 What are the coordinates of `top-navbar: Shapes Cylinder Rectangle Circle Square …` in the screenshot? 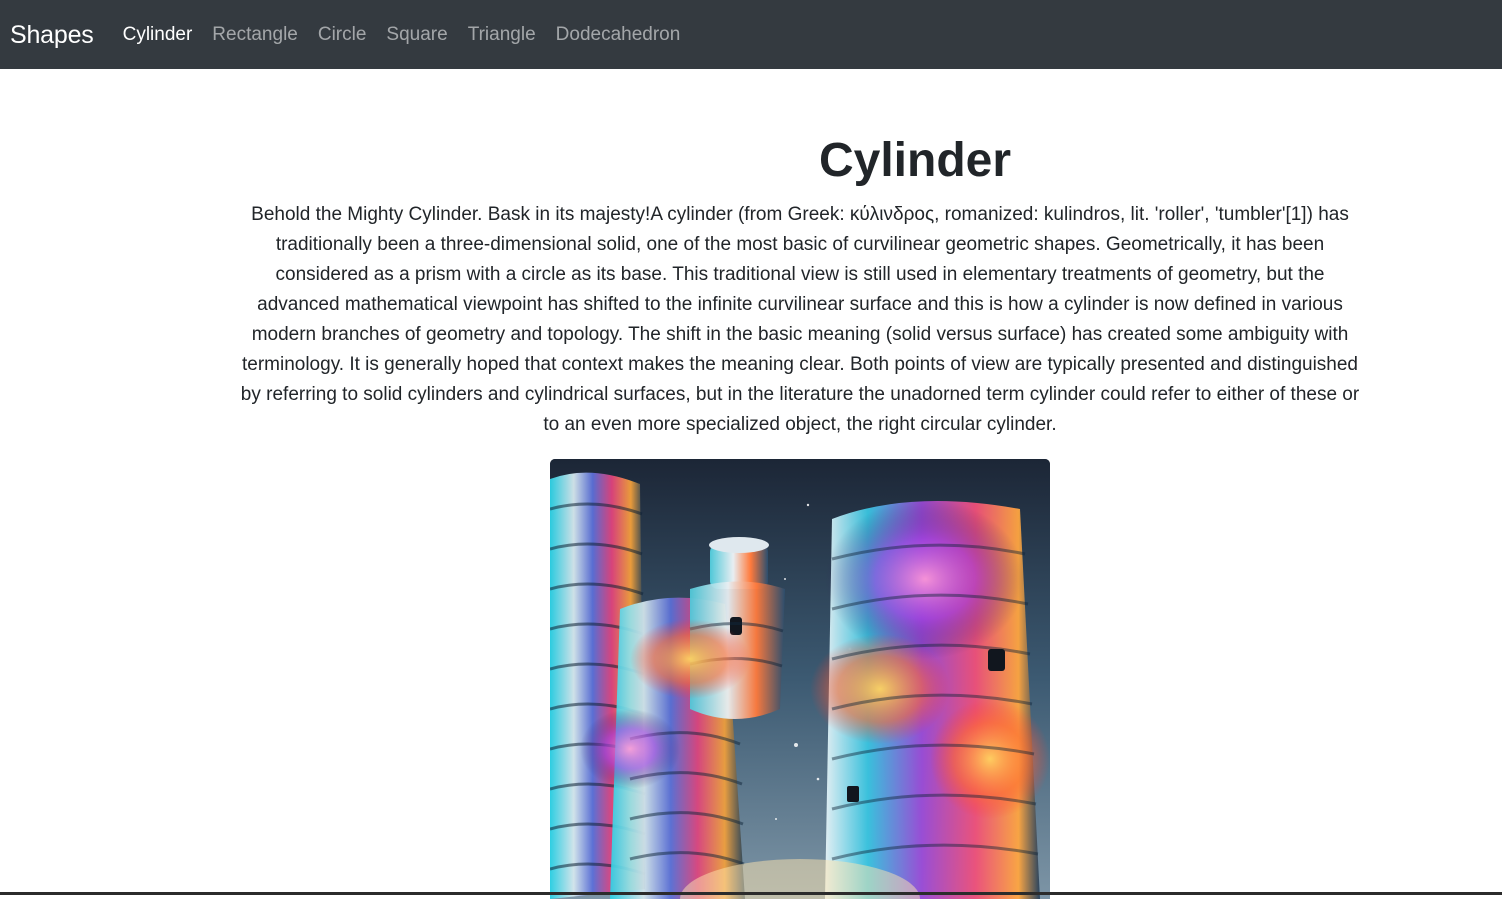 It's located at (751, 34).